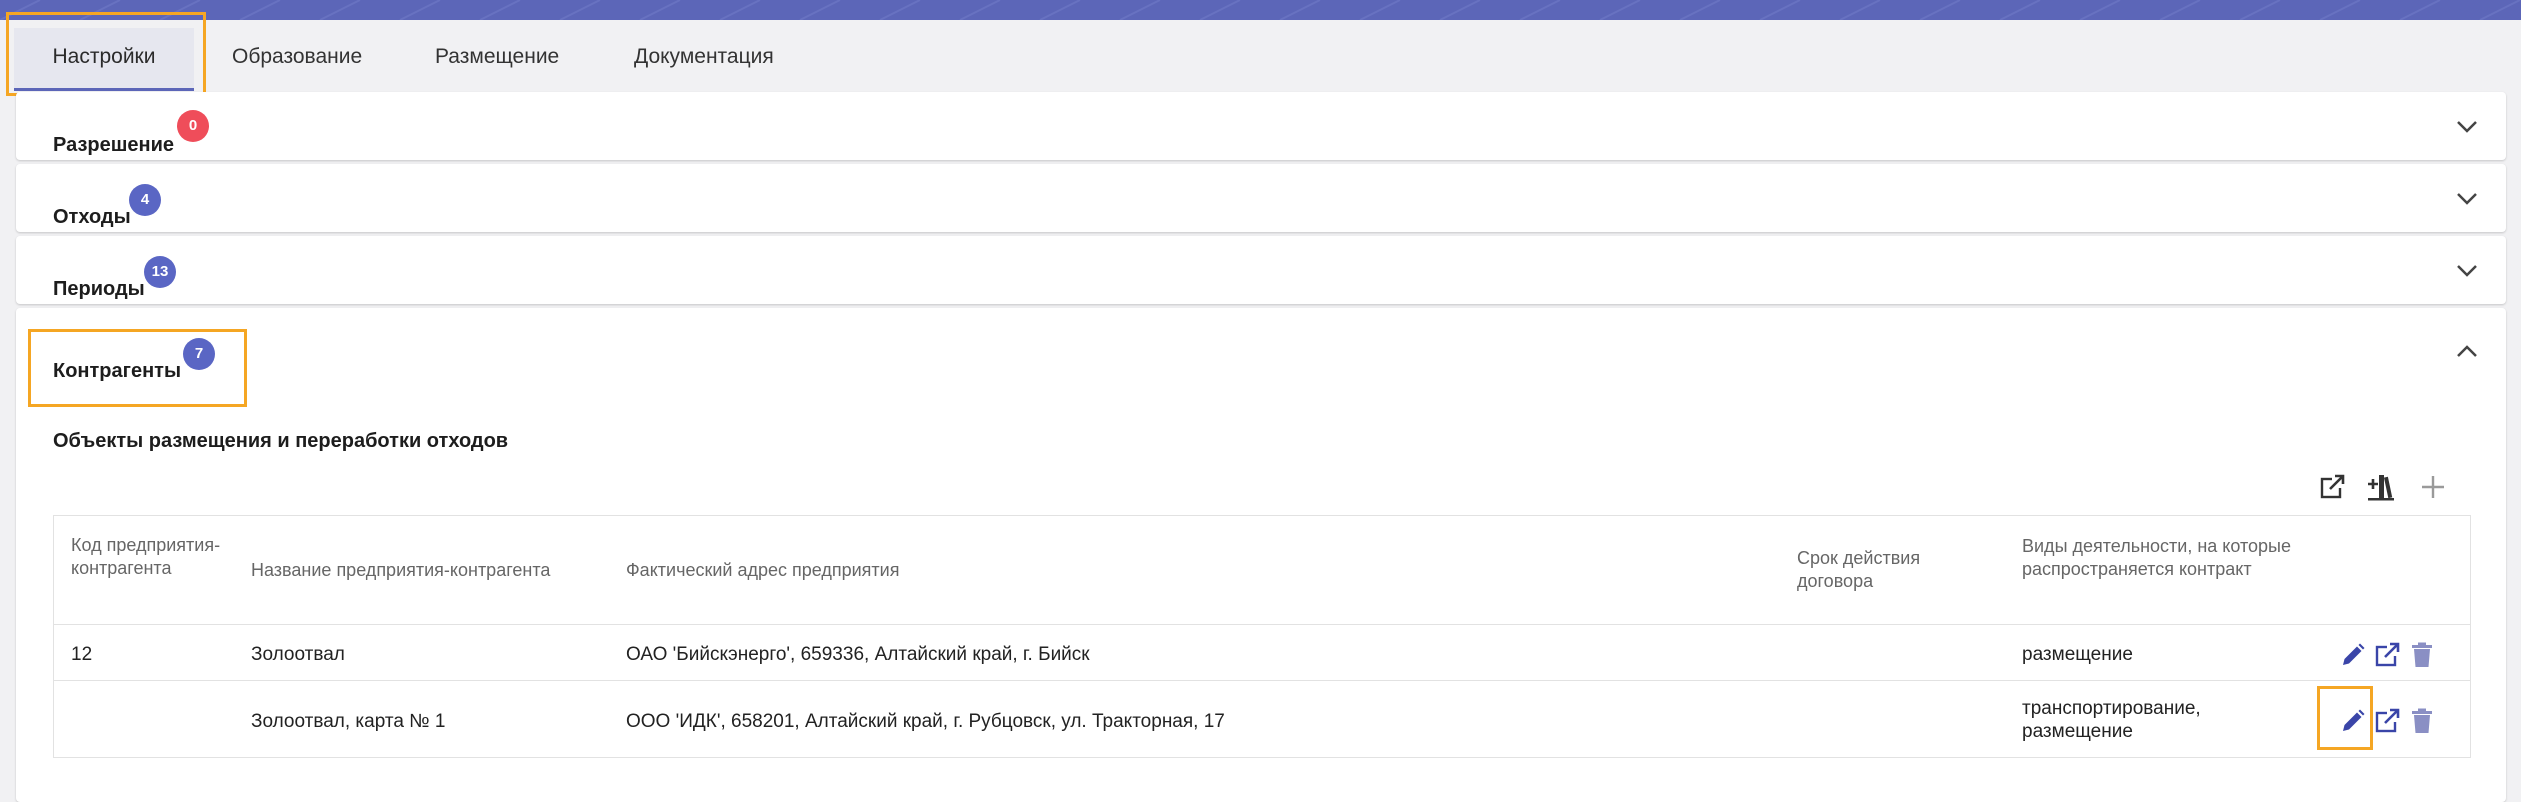 The height and width of the screenshot is (802, 2521). I want to click on accordion-permission-badge: 0, so click(193, 126).